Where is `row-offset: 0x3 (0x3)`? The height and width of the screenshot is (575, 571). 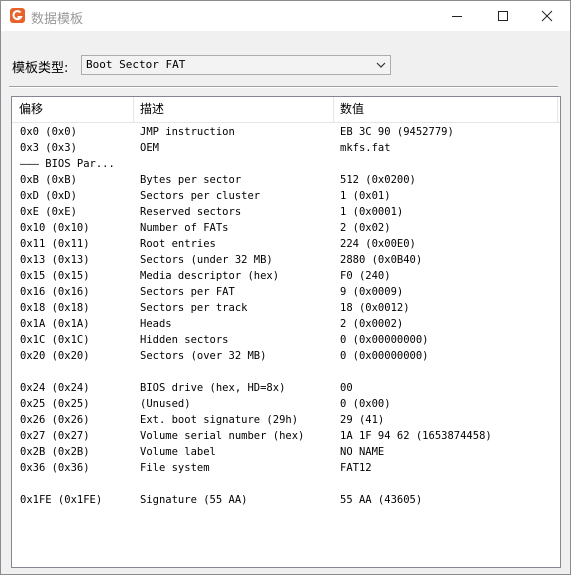
row-offset: 0x3 (0x3) is located at coordinates (48, 148).